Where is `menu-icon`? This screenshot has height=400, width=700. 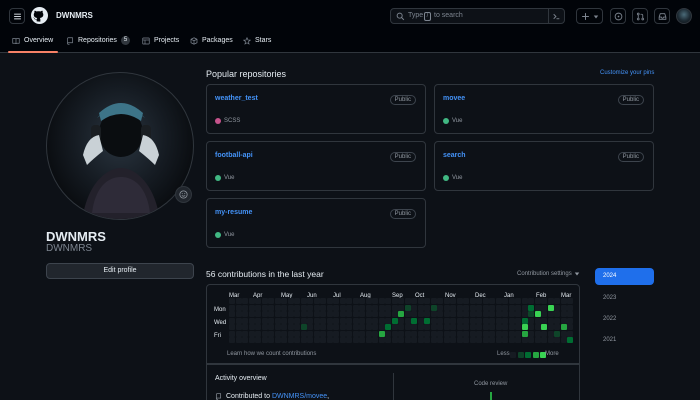
menu-icon is located at coordinates (17, 16).